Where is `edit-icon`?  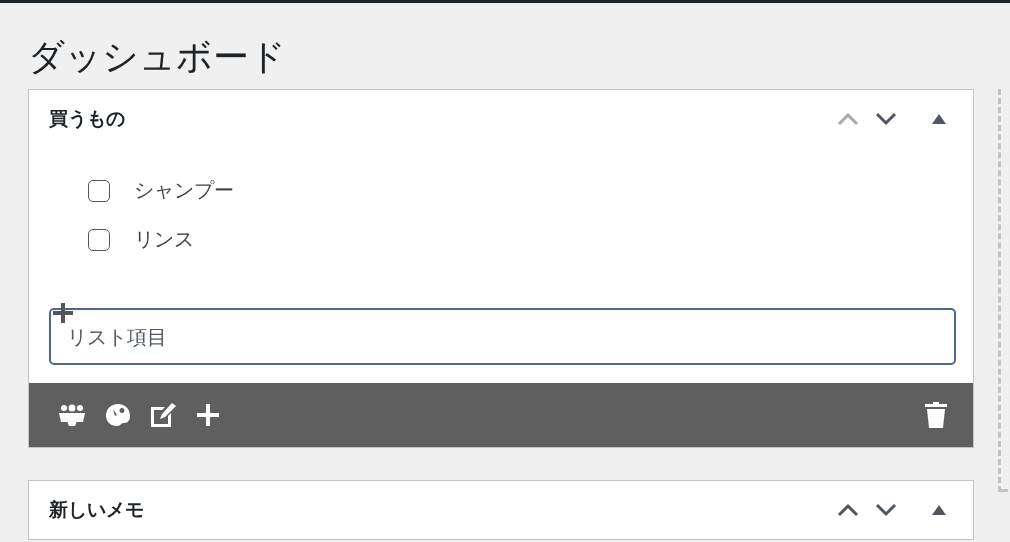 edit-icon is located at coordinates (164, 415).